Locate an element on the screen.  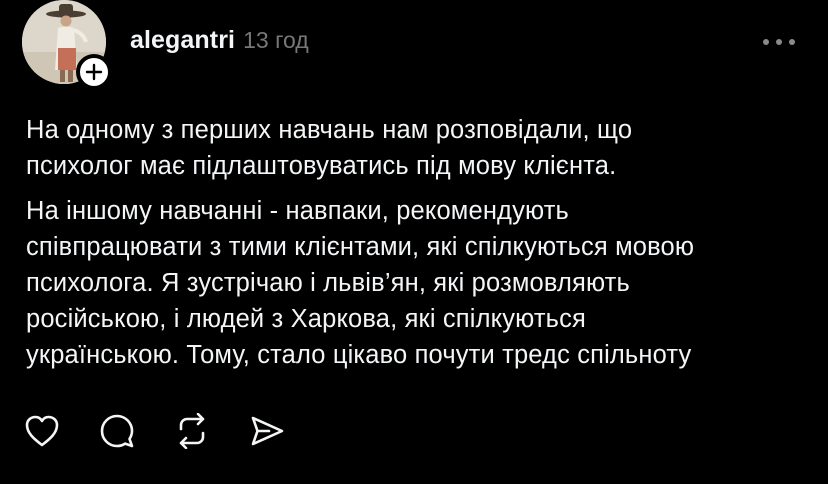
repost-button is located at coordinates (192, 431).